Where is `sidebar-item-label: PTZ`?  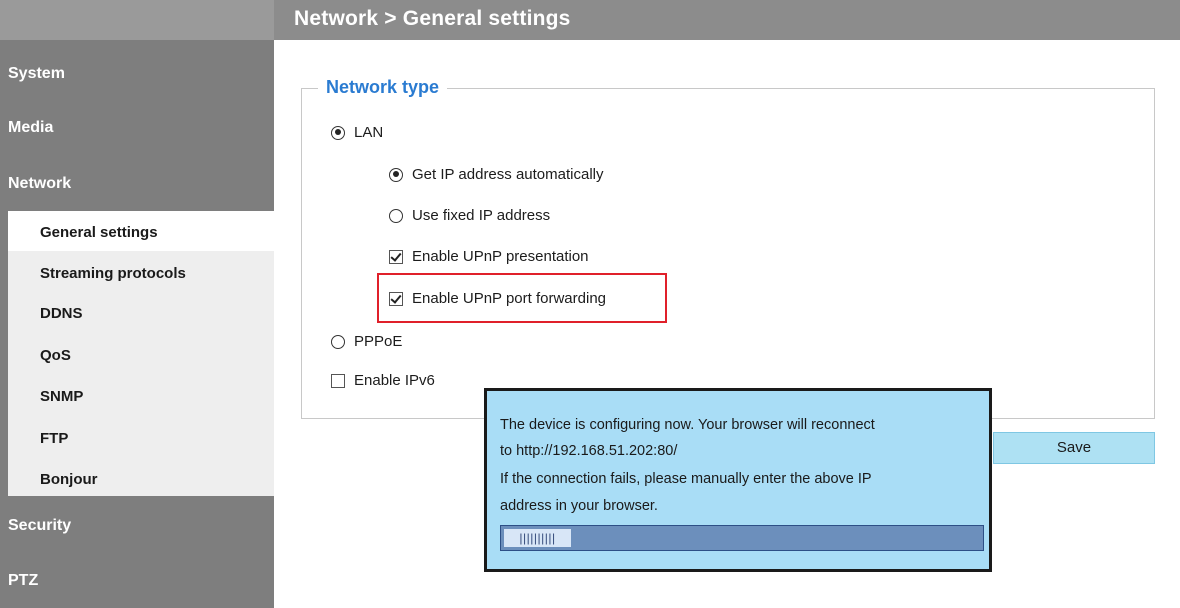
sidebar-item-label: PTZ is located at coordinates (23, 580).